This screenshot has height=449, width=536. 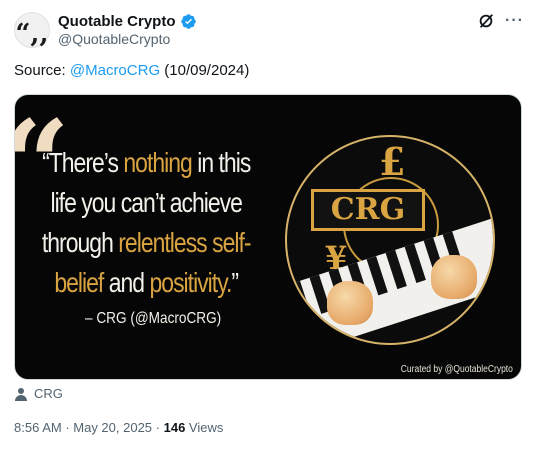 I want to click on person-icon, so click(x=21, y=394).